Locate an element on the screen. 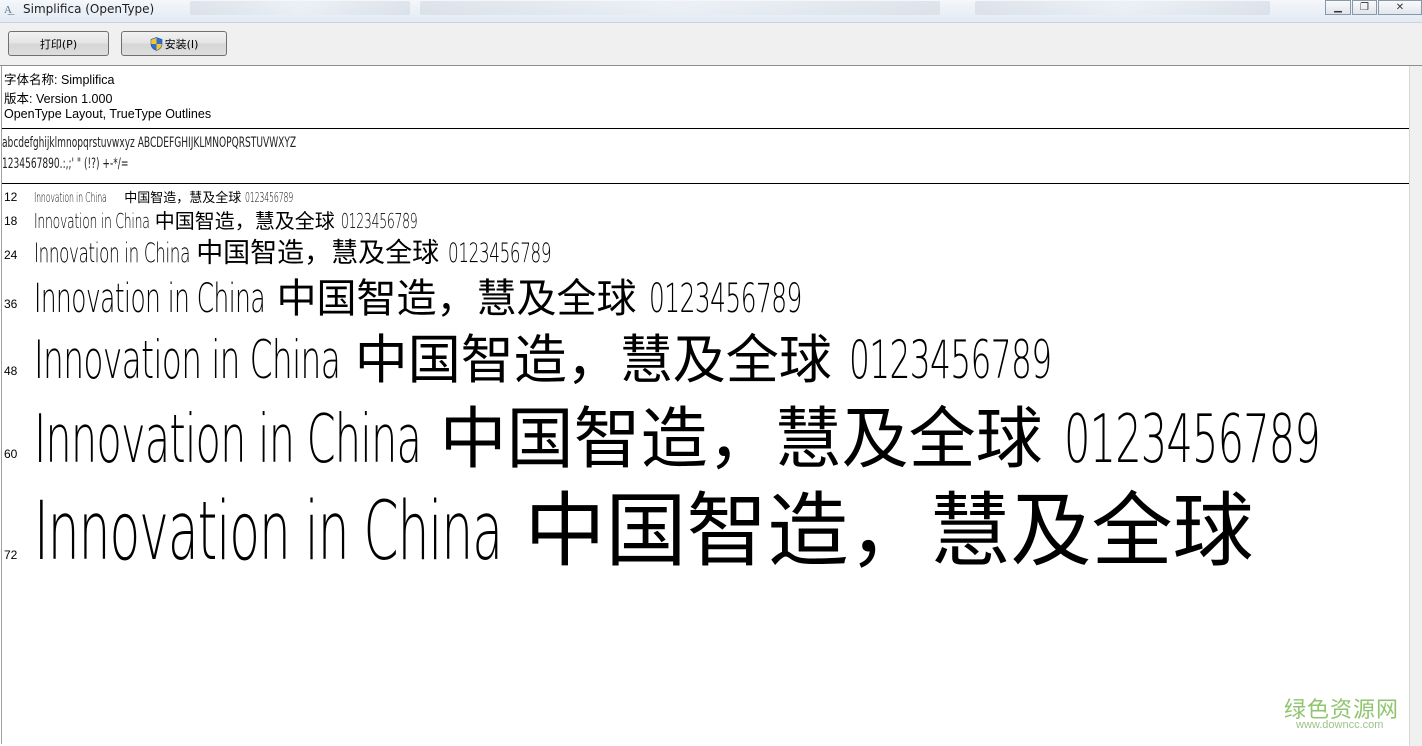 The image size is (1422, 746). install-button-label: 安装(I) is located at coordinates (181, 44).